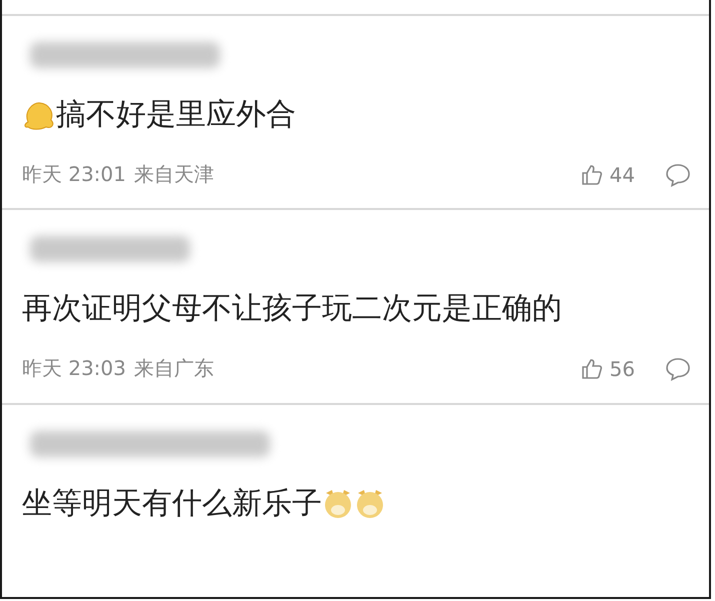 Image resolution: width=715 pixels, height=601 pixels. What do you see at coordinates (174, 368) in the screenshot?
I see `comment-location: 来自广东` at bounding box center [174, 368].